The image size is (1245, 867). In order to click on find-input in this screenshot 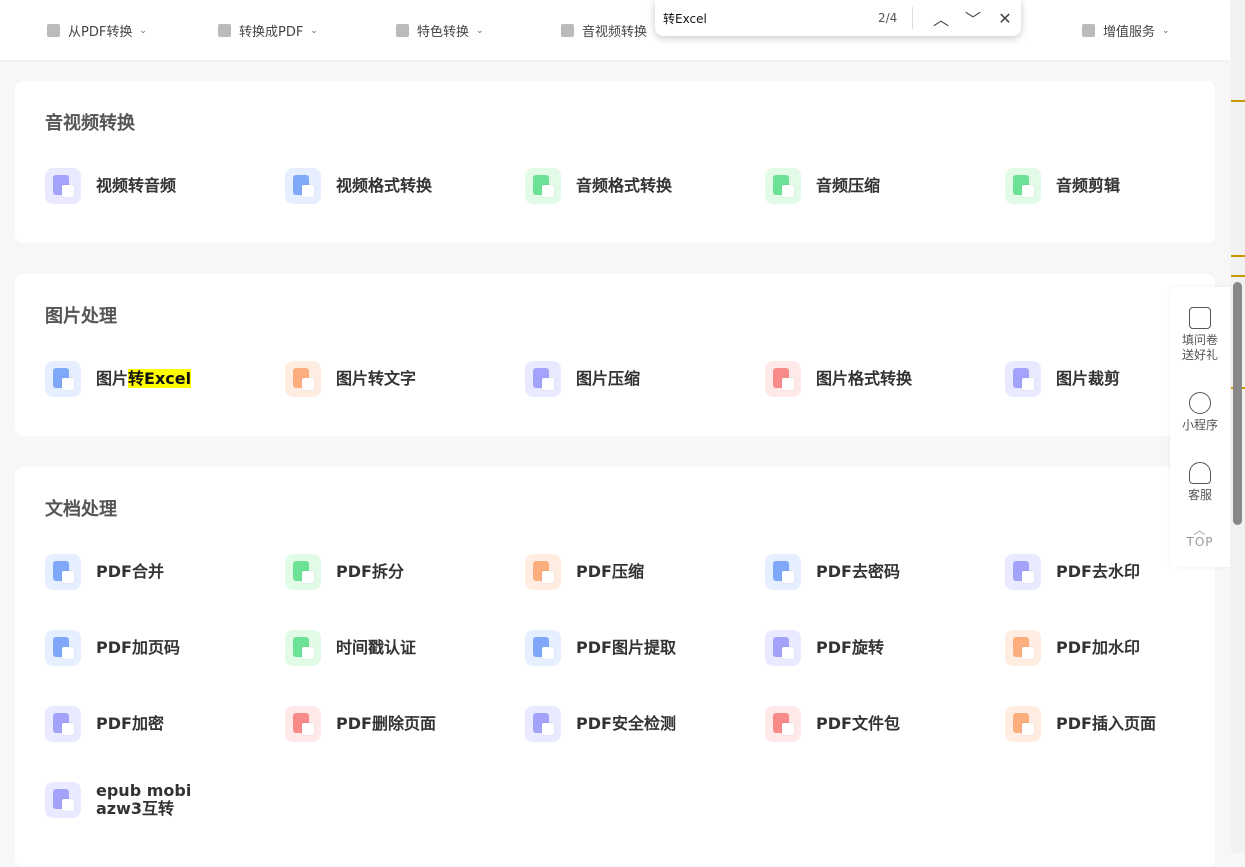, I will do `click(763, 18)`.